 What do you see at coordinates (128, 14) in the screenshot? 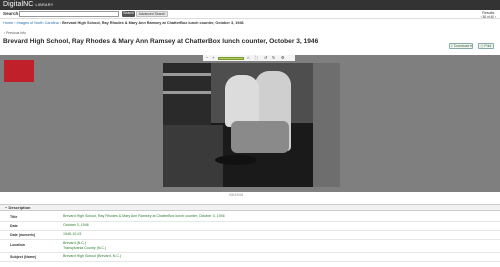
I see `search-button: Search` at bounding box center [128, 14].